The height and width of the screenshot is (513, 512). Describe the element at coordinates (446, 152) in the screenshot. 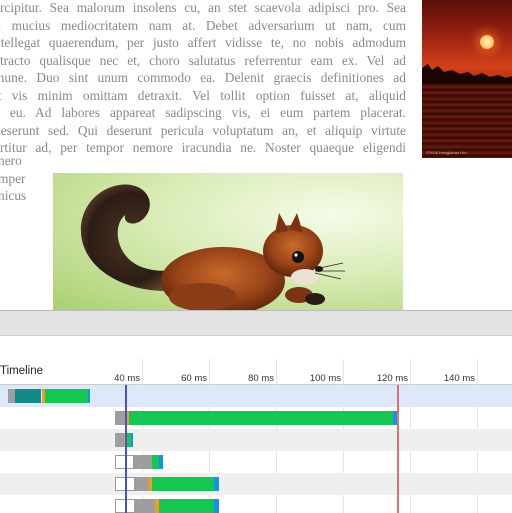

I see `image-credit: ©2008 Hongjiabao Hm` at that location.